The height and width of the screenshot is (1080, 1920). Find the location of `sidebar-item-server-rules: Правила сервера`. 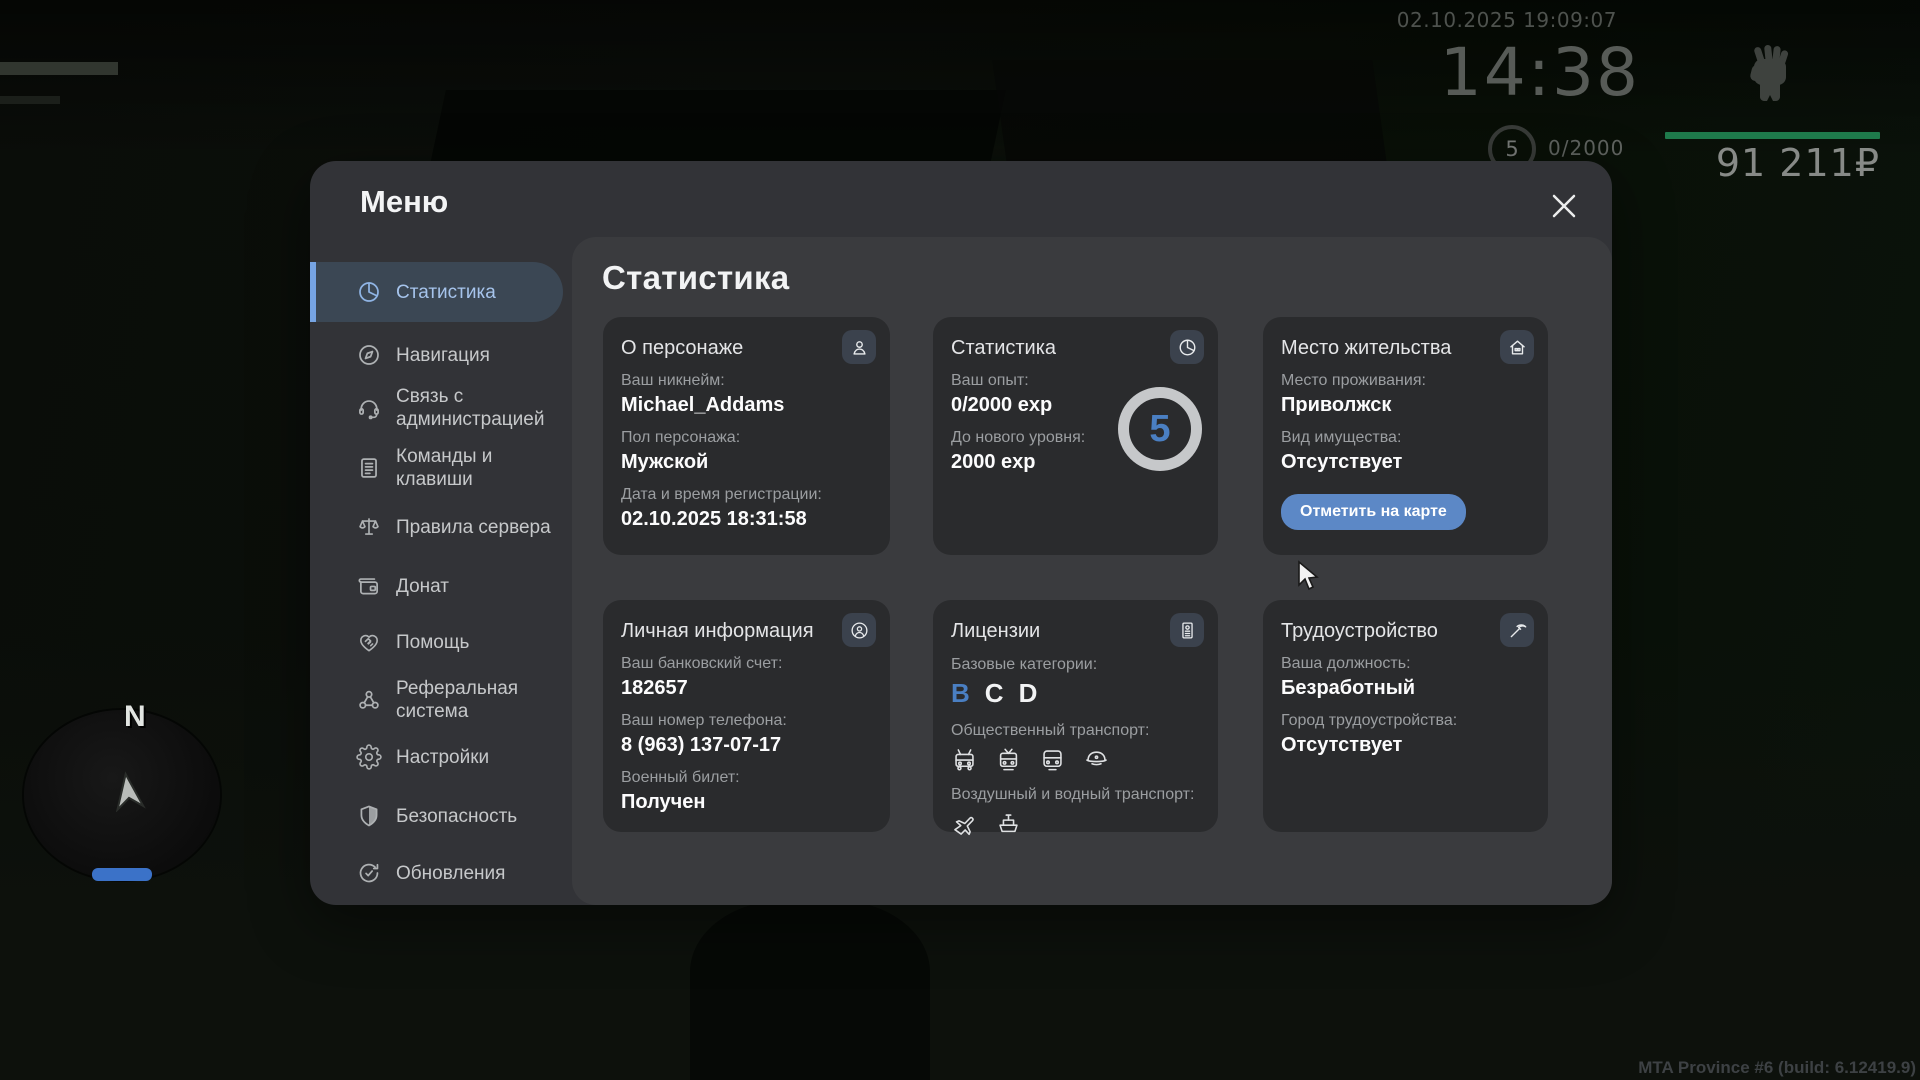

sidebar-item-server-rules: Правила сервера is located at coordinates (459, 527).